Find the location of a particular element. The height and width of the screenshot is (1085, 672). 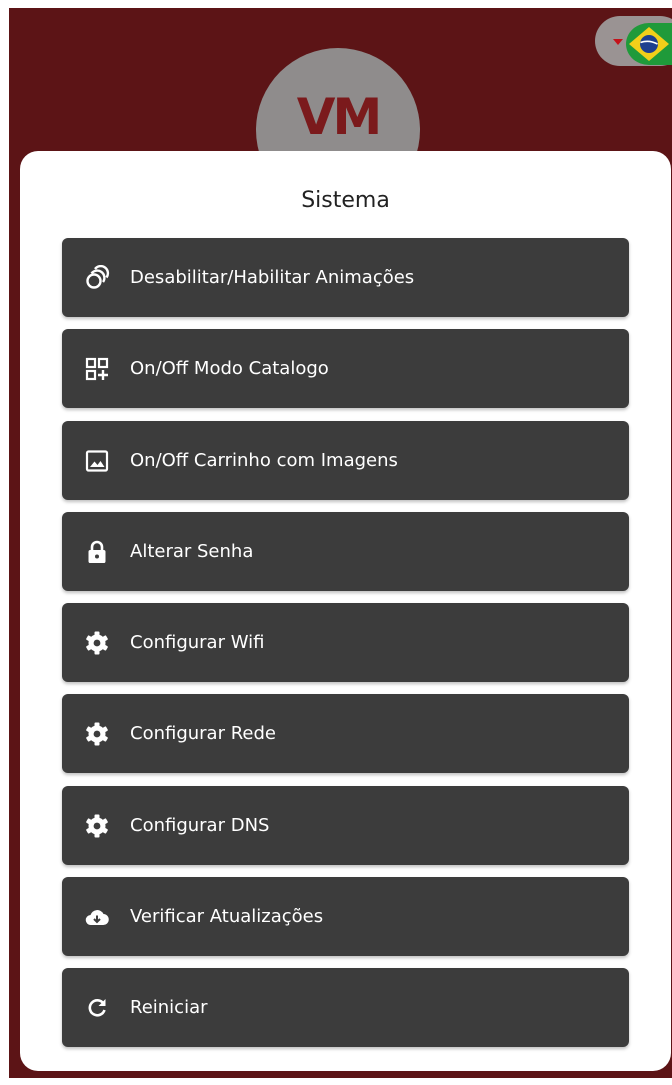

toggle-cart-images-button: On/Off Carrinho com Imagens is located at coordinates (345, 460).